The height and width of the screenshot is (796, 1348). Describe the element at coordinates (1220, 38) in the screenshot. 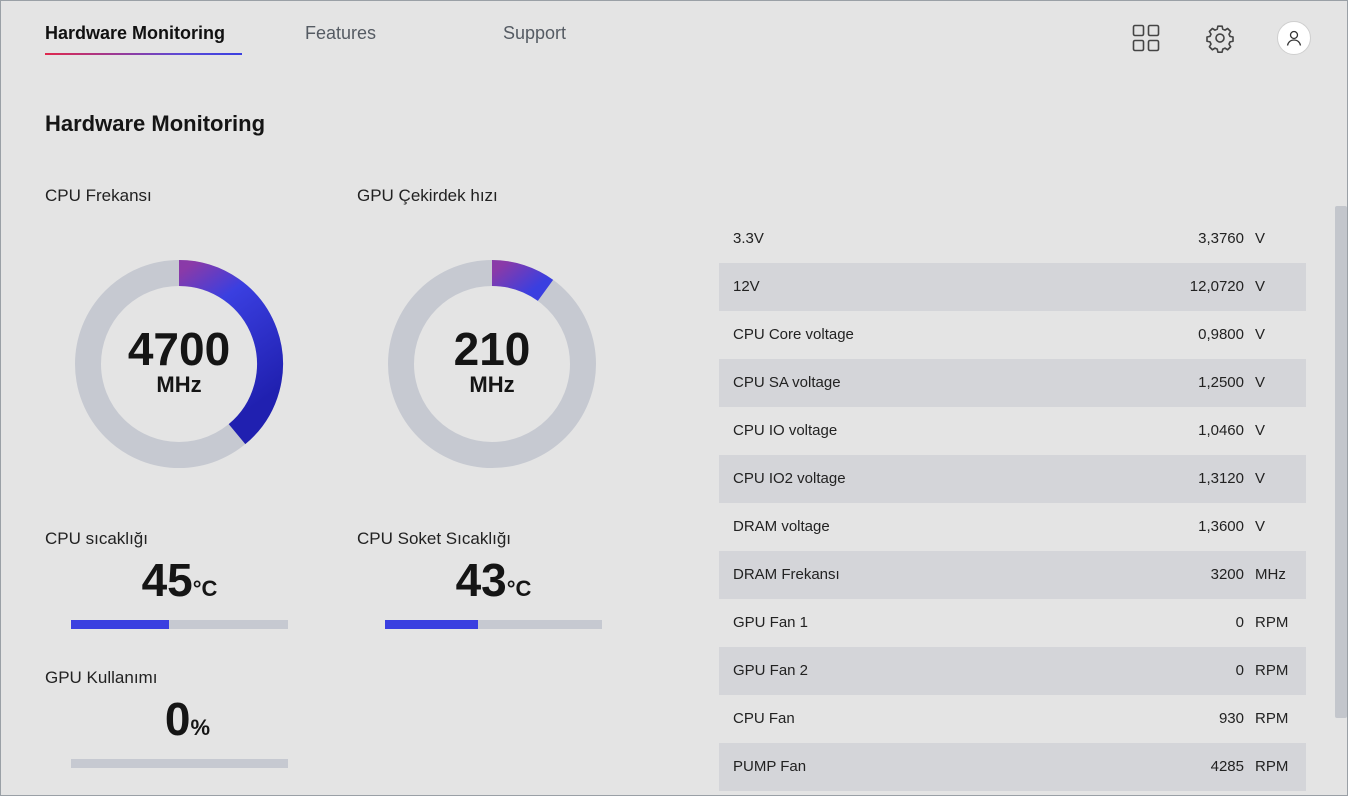

I see `gear-icon` at that location.